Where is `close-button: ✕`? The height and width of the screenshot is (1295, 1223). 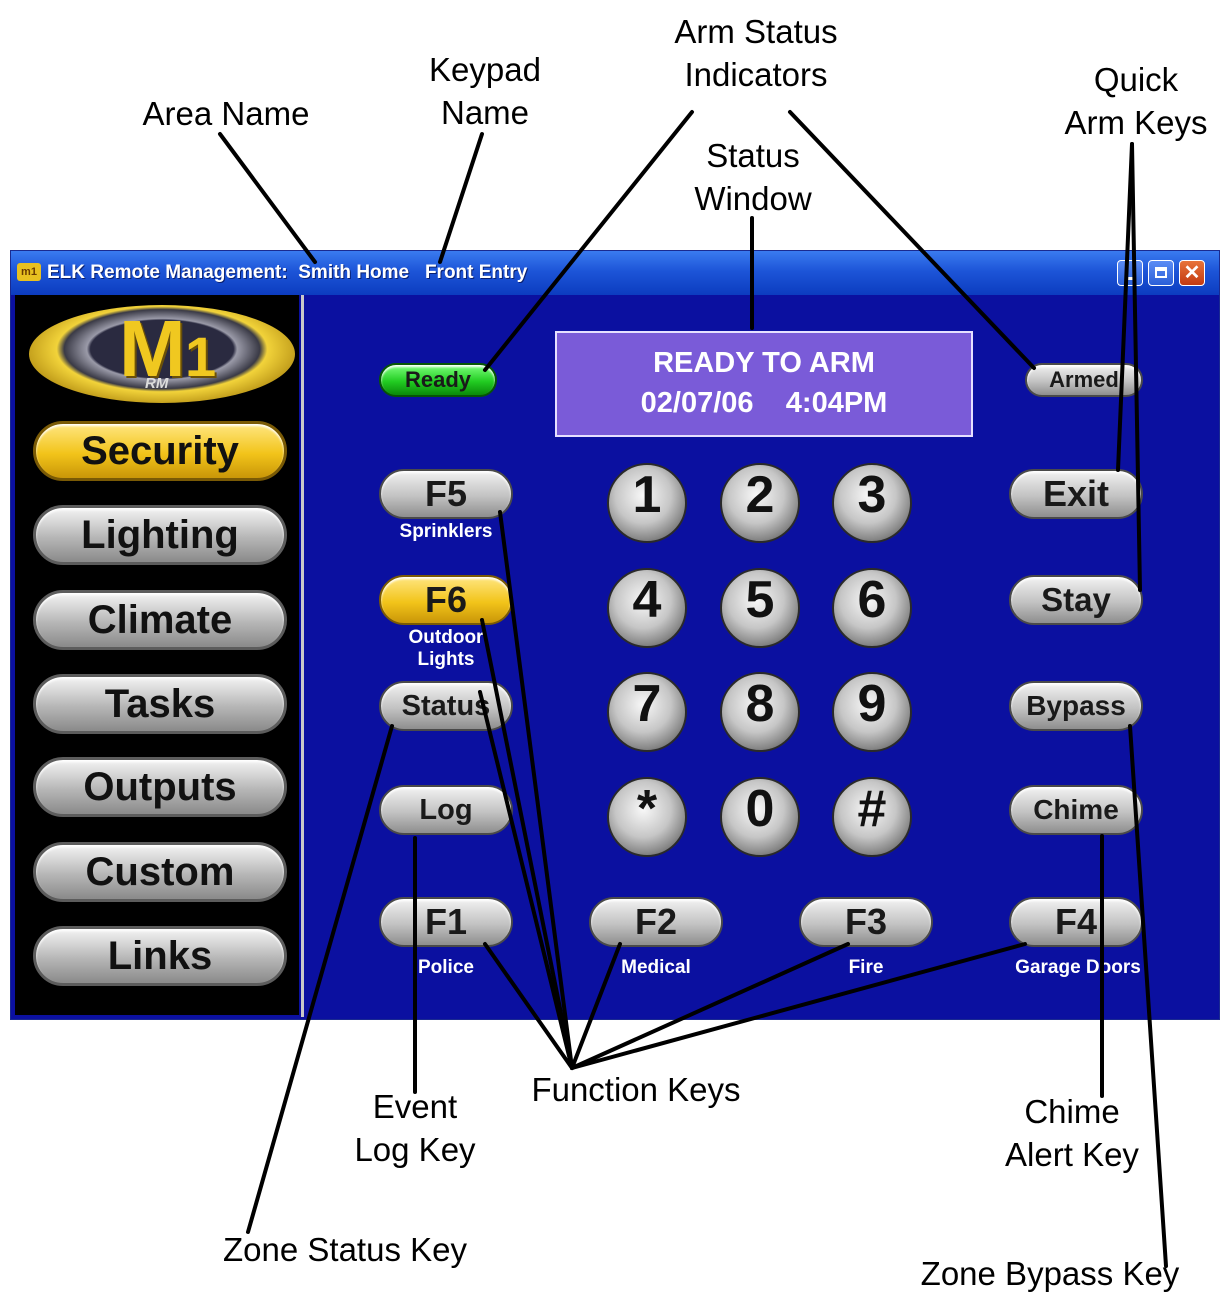 close-button: ✕ is located at coordinates (1192, 273).